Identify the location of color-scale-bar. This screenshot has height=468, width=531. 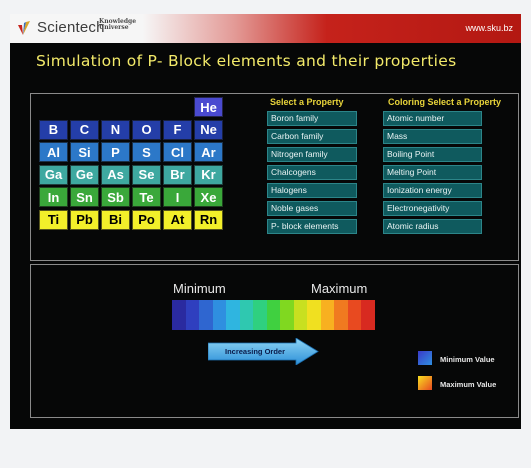
(273, 315).